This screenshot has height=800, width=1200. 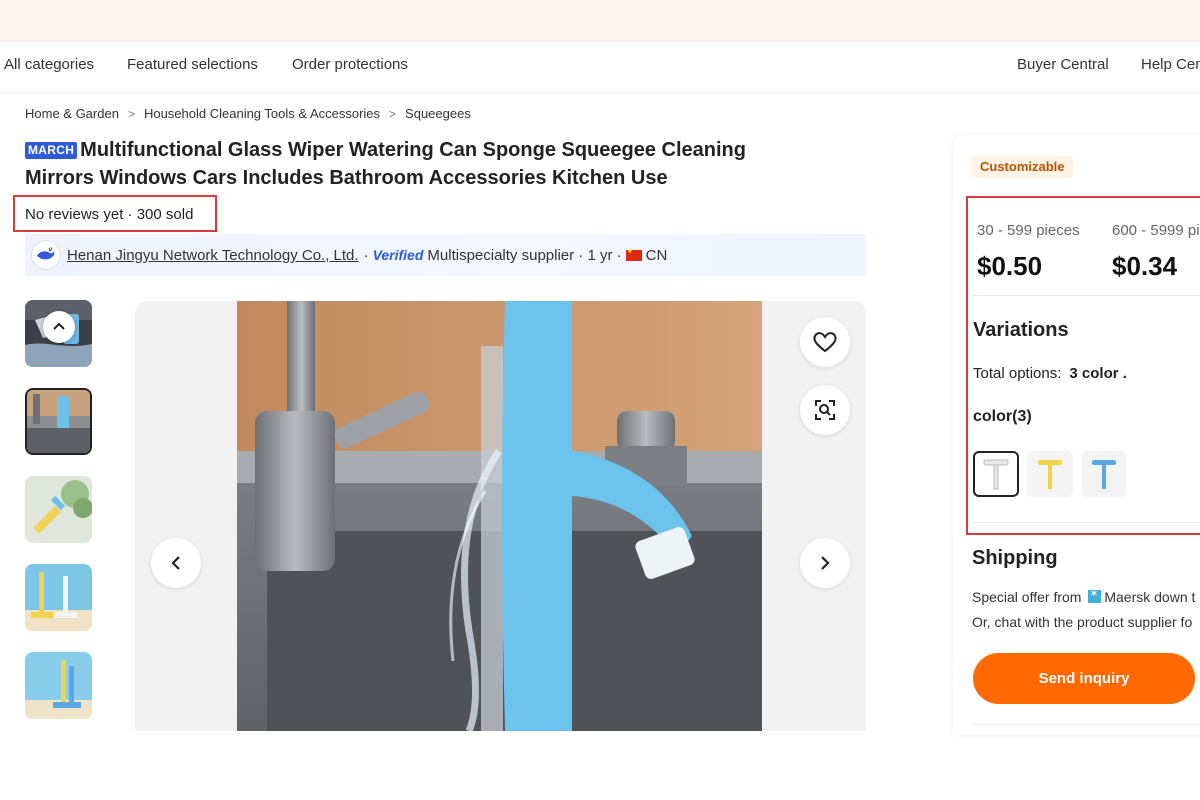 I want to click on thumbnails-up-button, so click(x=59, y=327).